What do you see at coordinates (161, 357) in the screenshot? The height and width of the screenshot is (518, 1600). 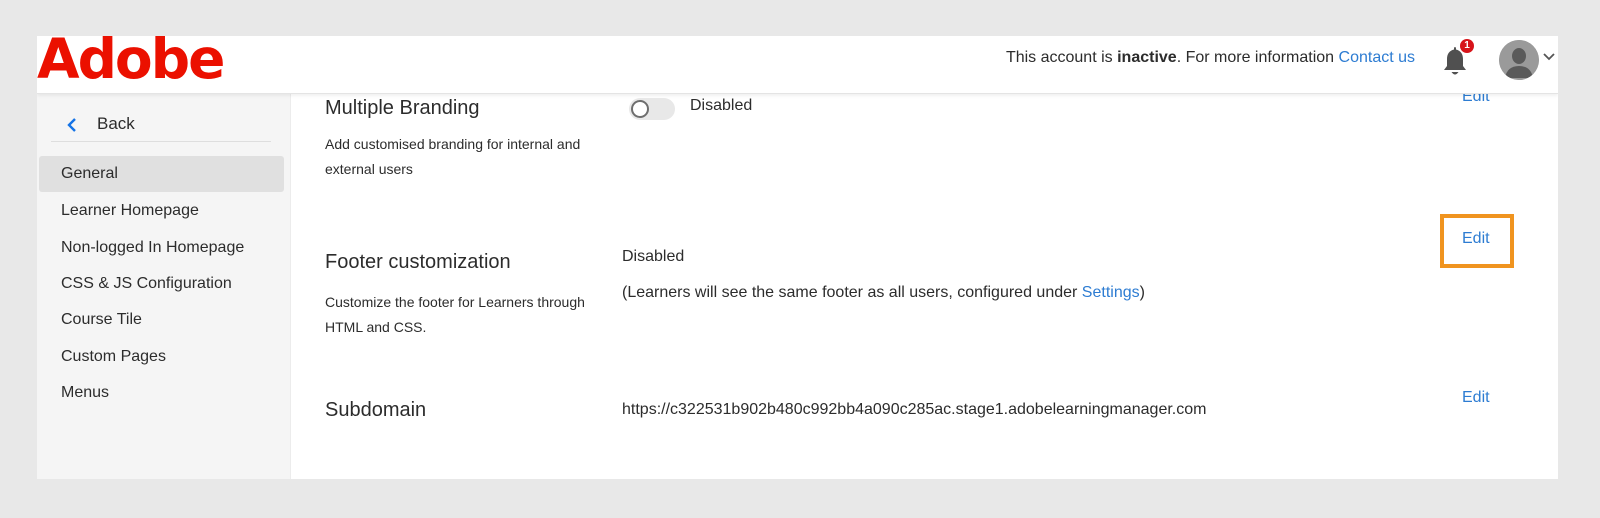 I see `sidebar-item-custom-pages: Custom Pages` at bounding box center [161, 357].